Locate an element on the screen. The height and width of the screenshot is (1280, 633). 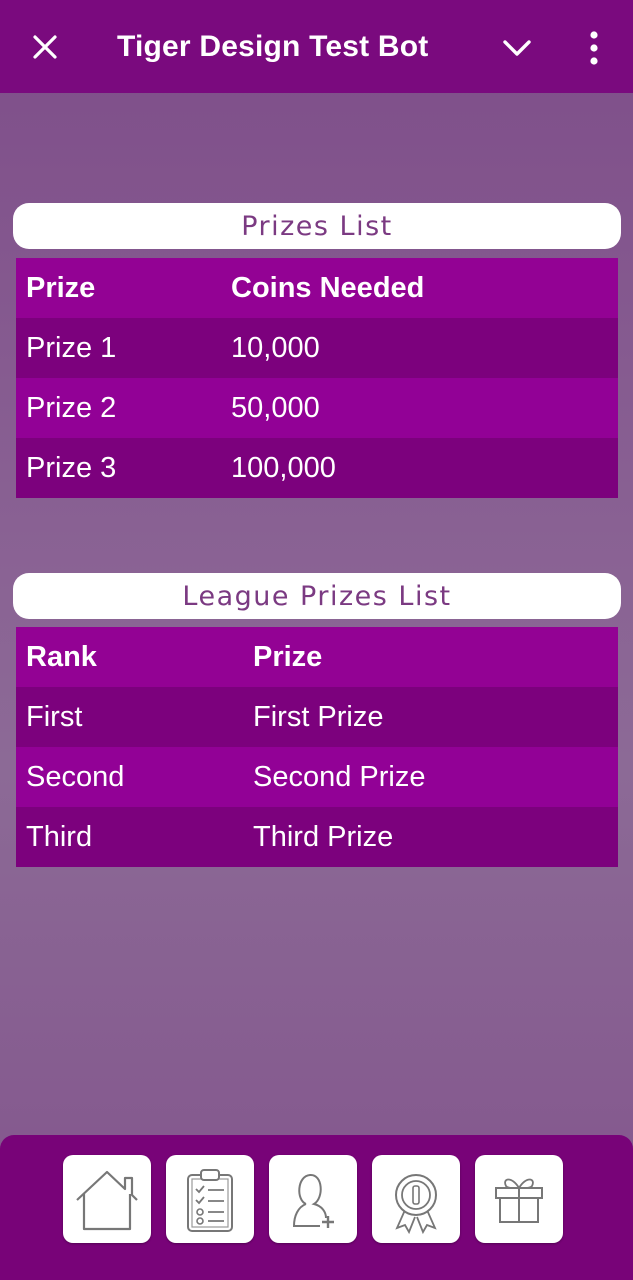
league-prizes-list-heading: League Prizes List is located at coordinates (317, 596).